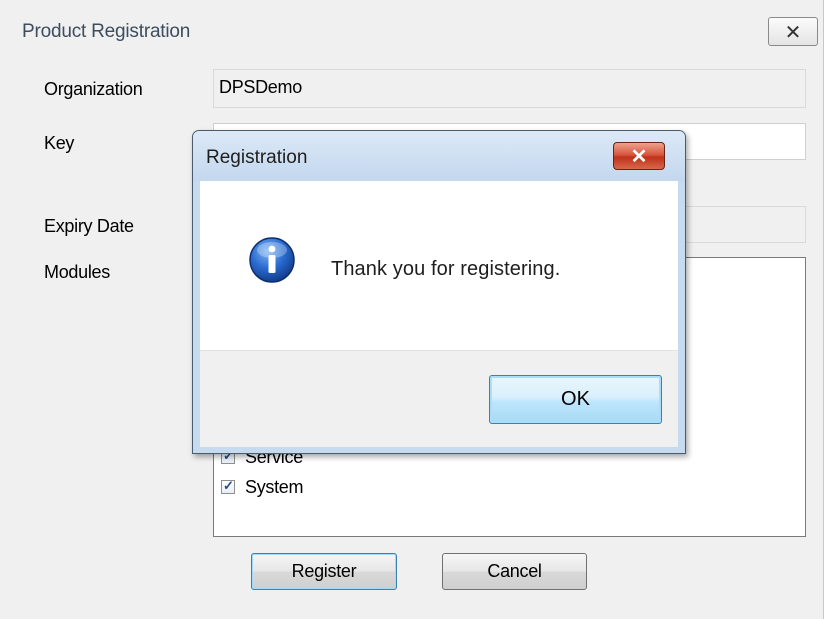  Describe the element at coordinates (439, 156) in the screenshot. I see `dialog-titlebar: Registration ✕` at that location.